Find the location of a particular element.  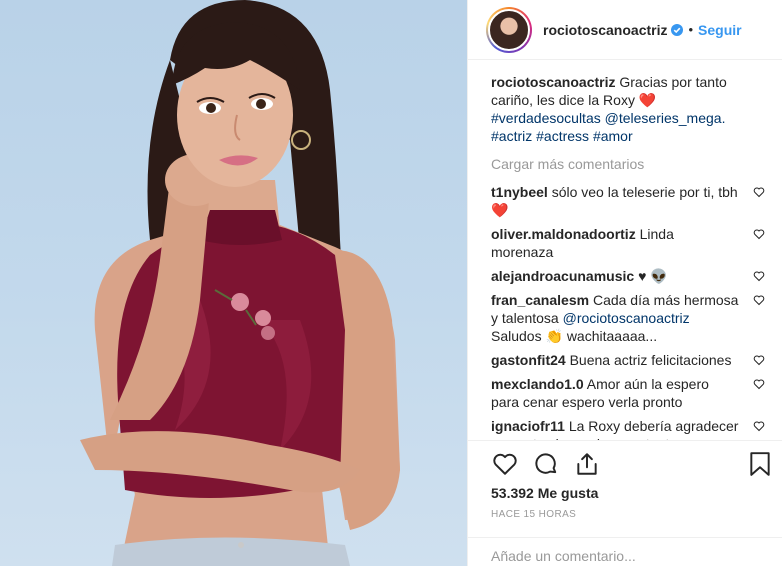

hashtag-link: #verdadesocultas is located at coordinates (546, 118).